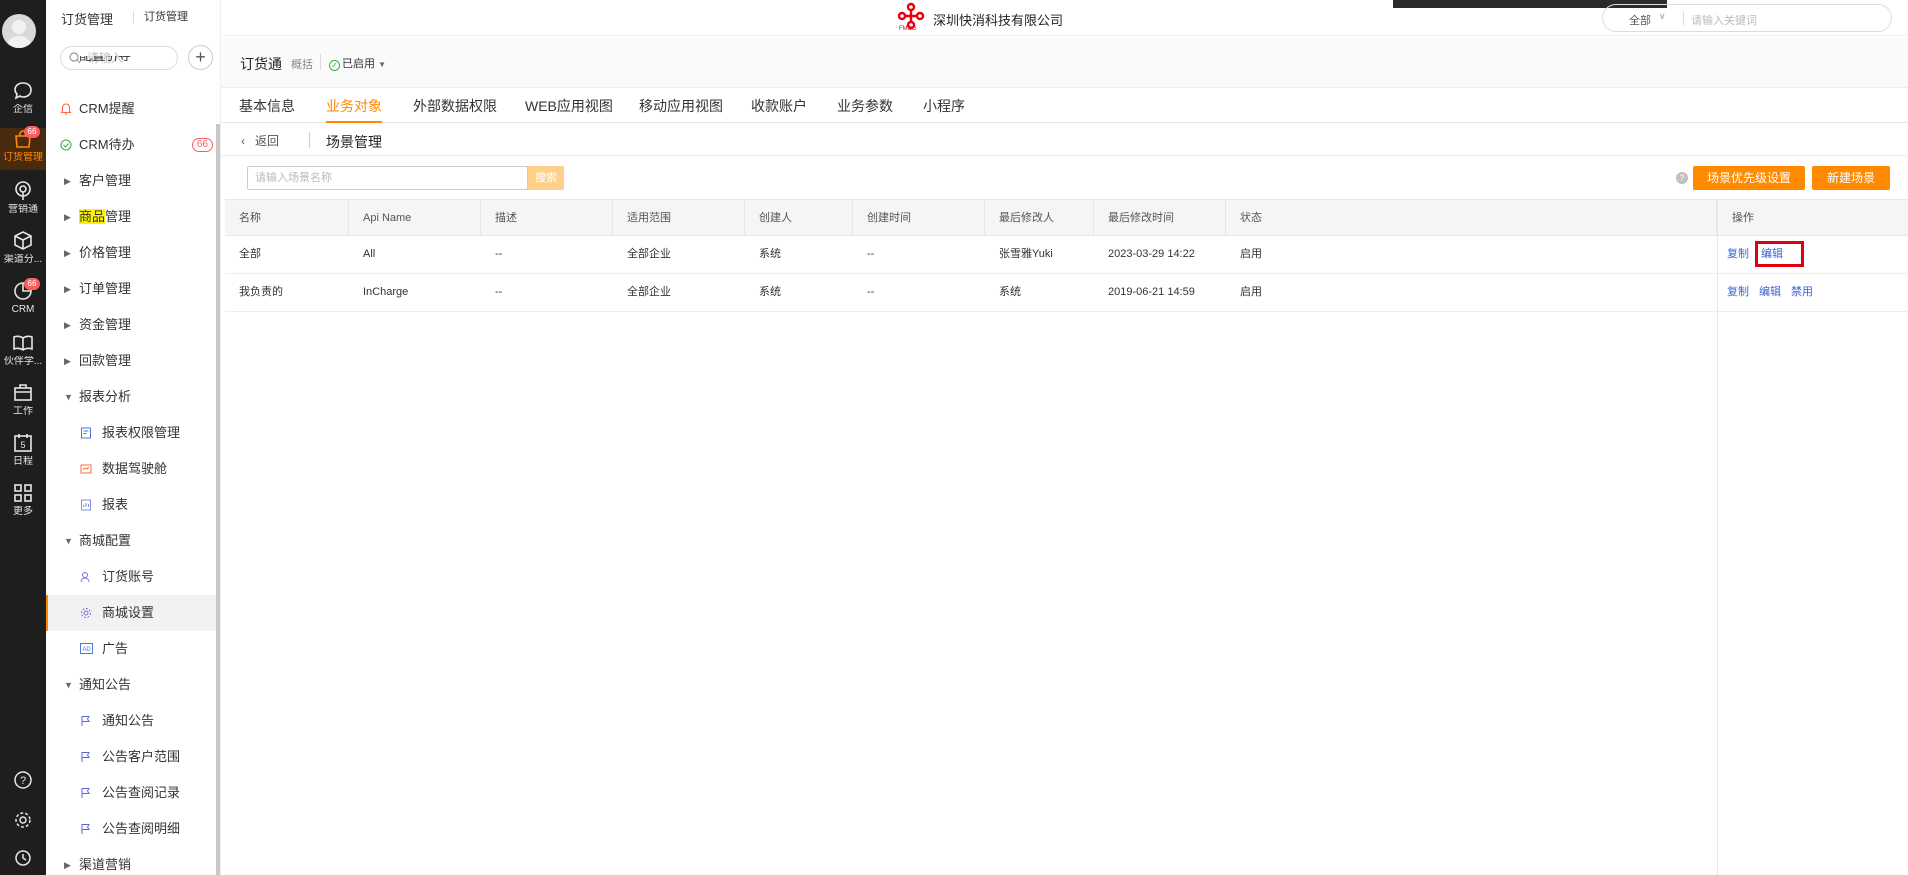 This screenshot has width=1908, height=875. I want to click on search-scope-select: 全部, so click(1640, 20).